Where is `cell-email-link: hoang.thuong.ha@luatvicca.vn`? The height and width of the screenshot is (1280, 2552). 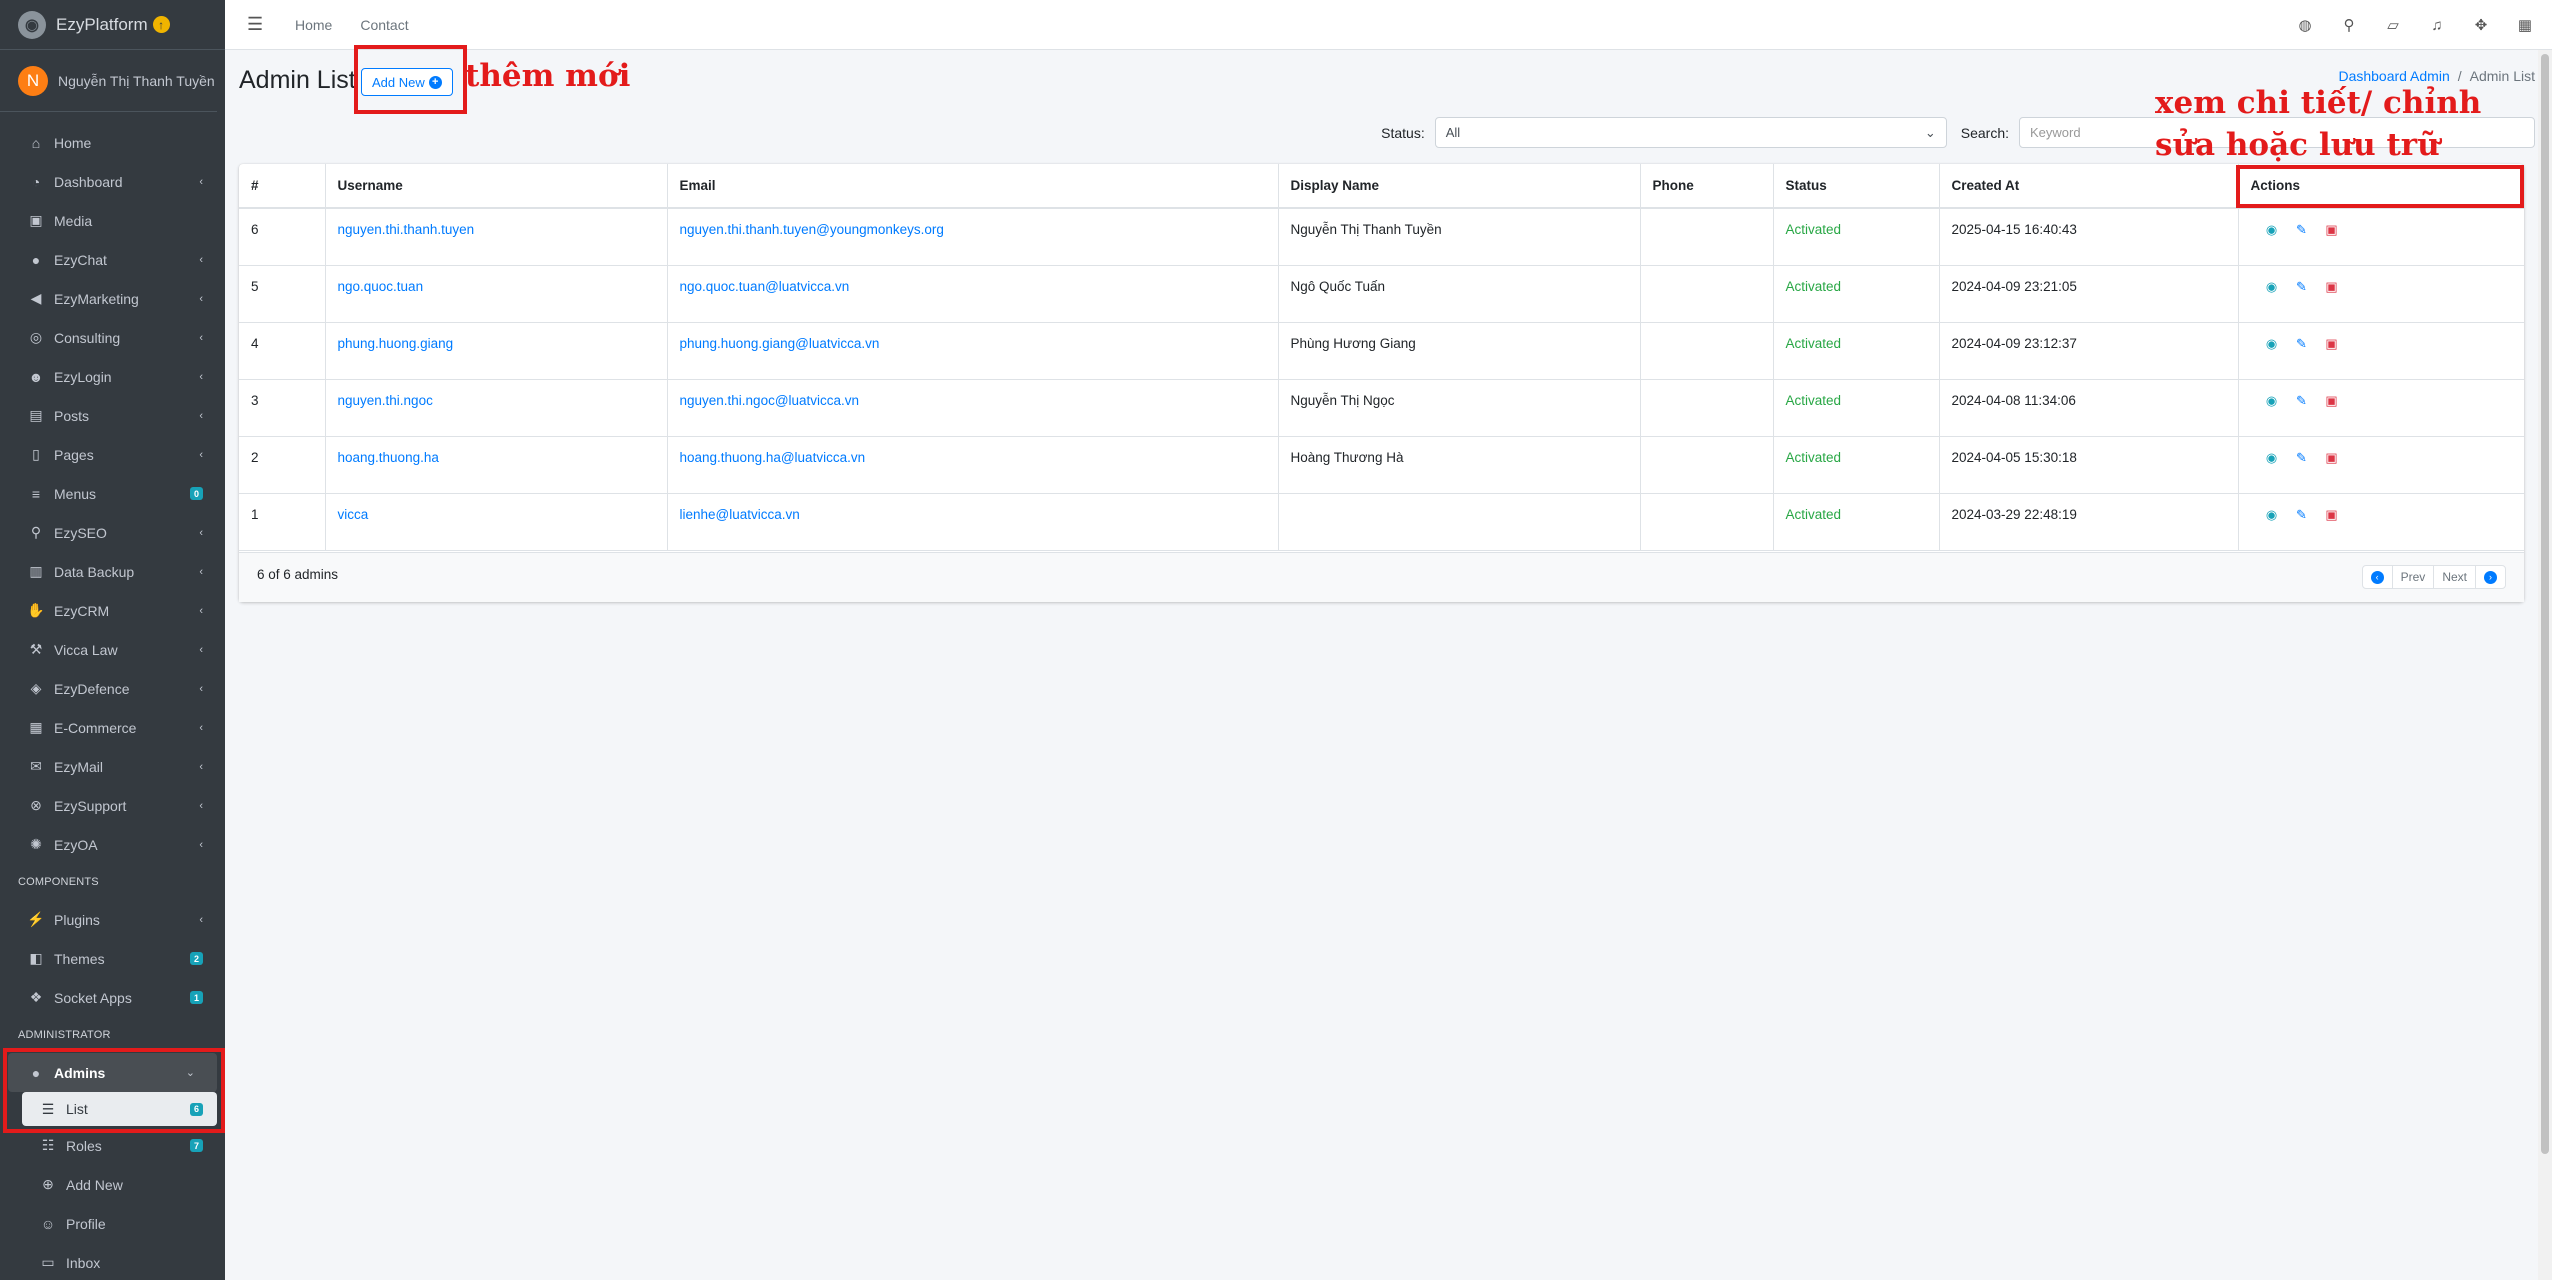
cell-email-link: hoang.thuong.ha@luatvicca.vn is located at coordinates (973, 465).